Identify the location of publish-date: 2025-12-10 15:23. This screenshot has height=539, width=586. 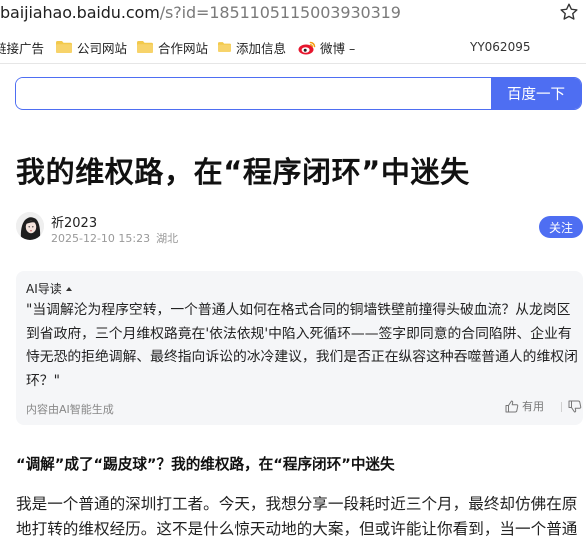
(101, 238).